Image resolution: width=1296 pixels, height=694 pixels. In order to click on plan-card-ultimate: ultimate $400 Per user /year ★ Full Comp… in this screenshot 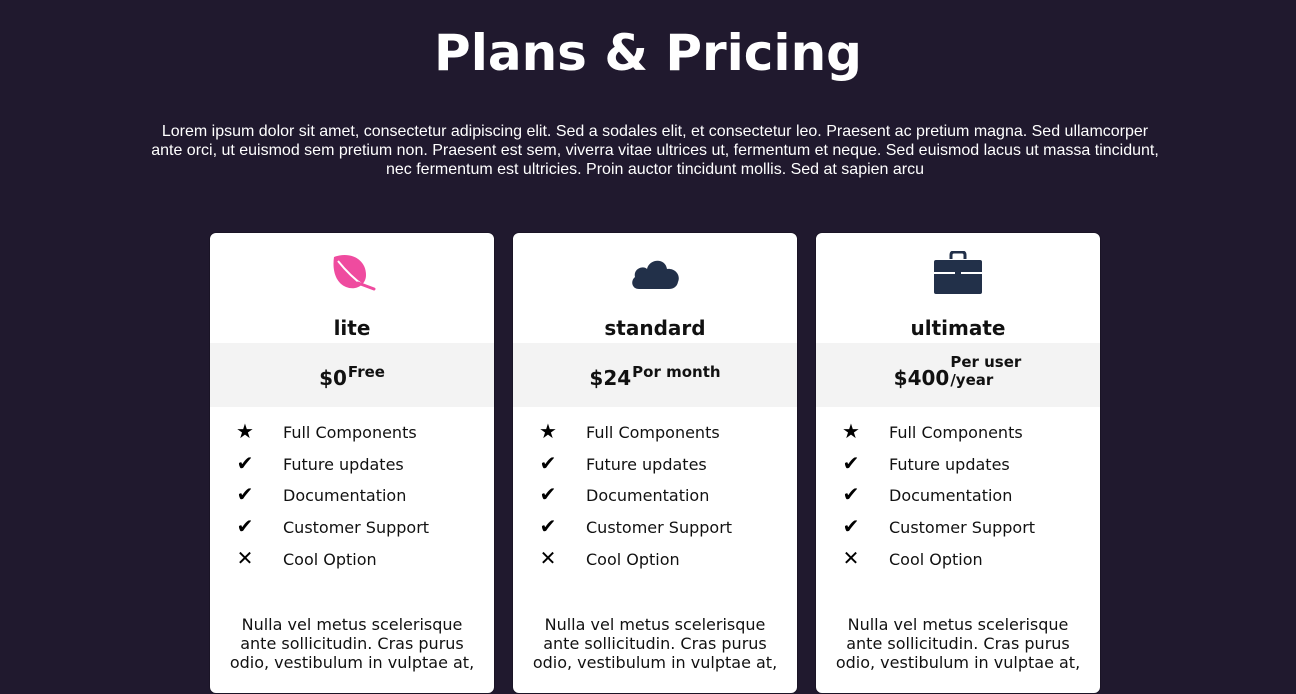, I will do `click(958, 463)`.